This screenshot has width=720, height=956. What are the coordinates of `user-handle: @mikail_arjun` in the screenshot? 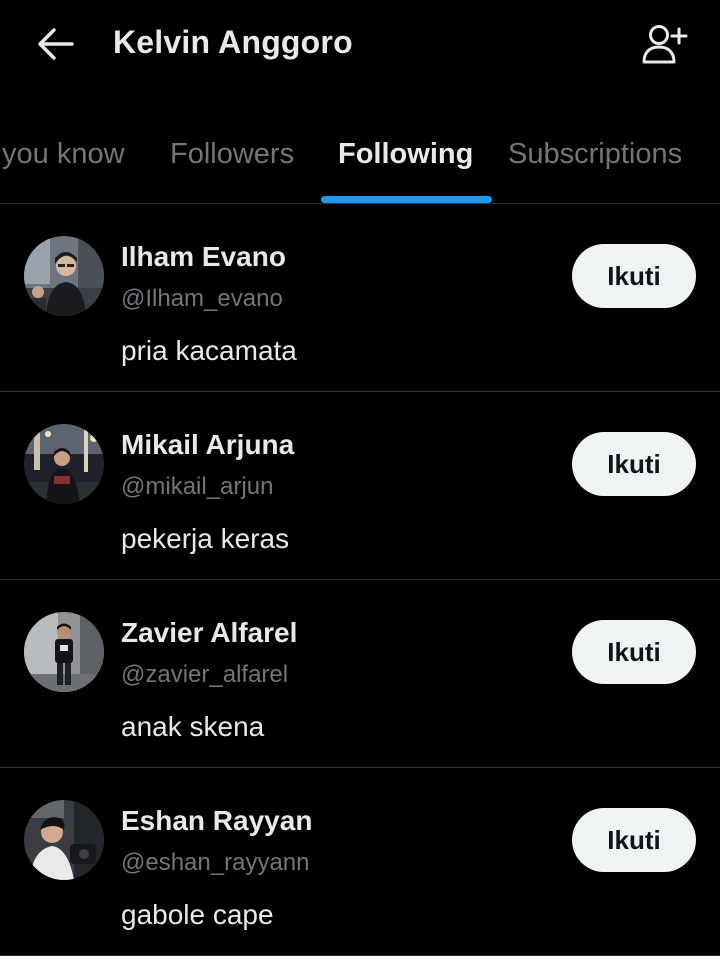 It's located at (197, 486).